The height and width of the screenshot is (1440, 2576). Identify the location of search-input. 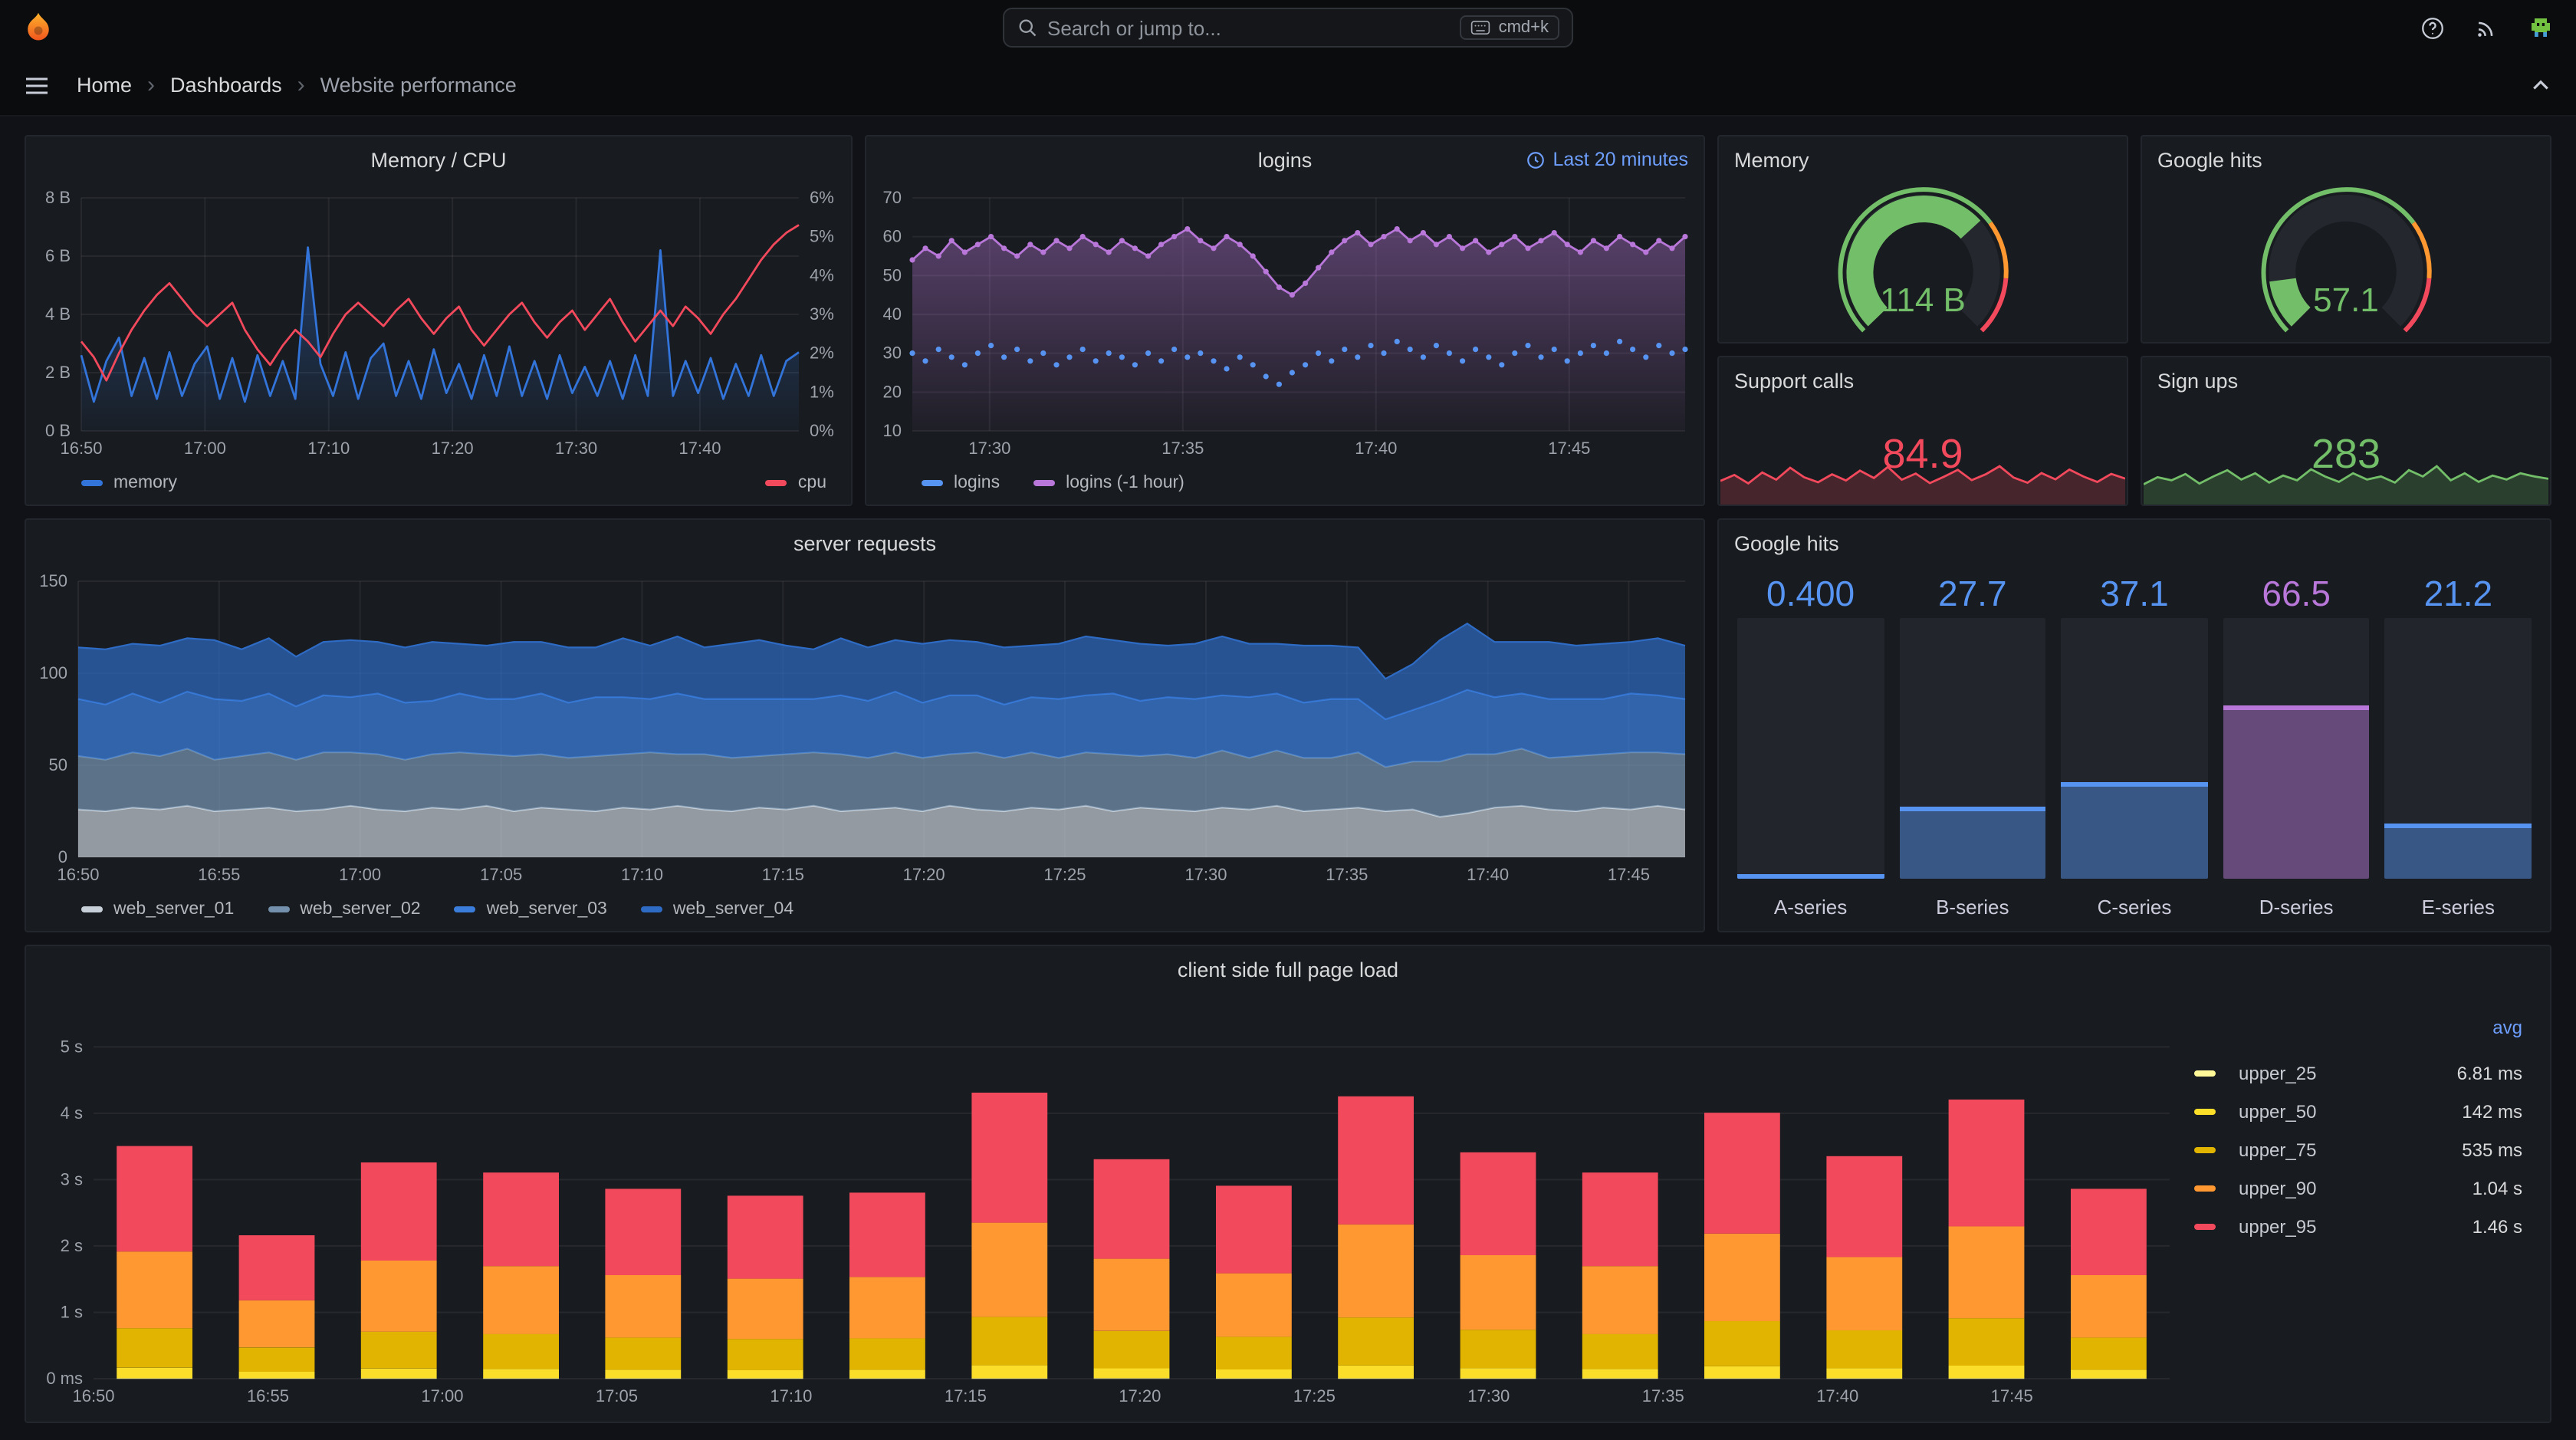
(1249, 27).